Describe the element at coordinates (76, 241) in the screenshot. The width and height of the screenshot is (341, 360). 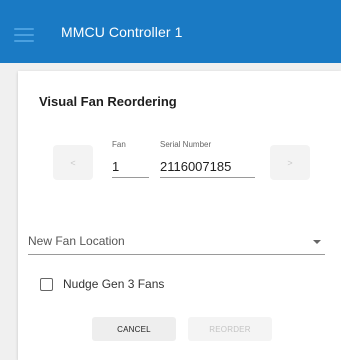
I see `new-fan-location-placeholder: New Fan Location` at that location.